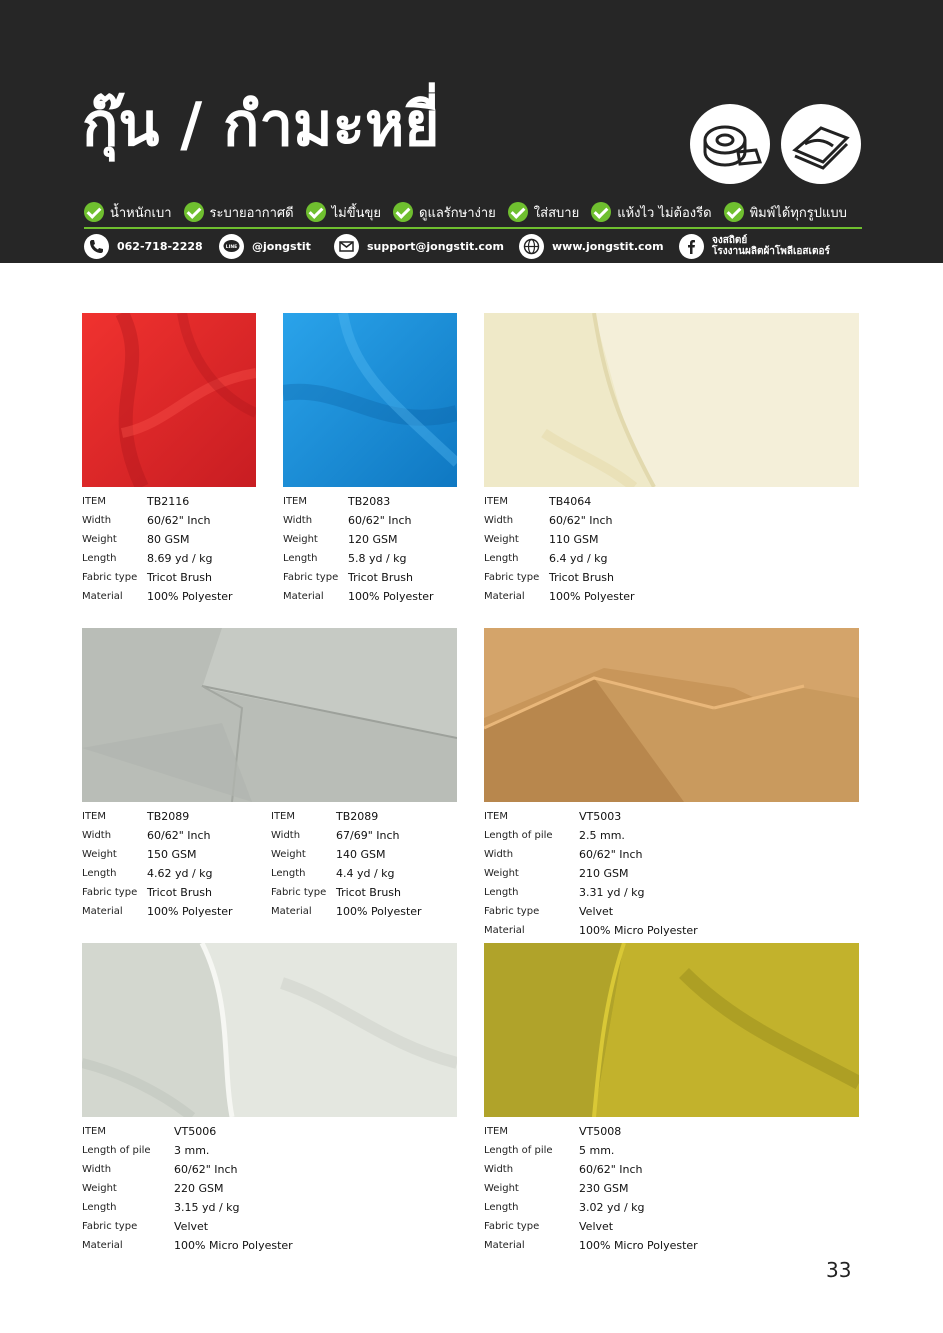  Describe the element at coordinates (564, 1207) in the screenshot. I see `spec-row: Length 3.02 yd / kg` at that location.